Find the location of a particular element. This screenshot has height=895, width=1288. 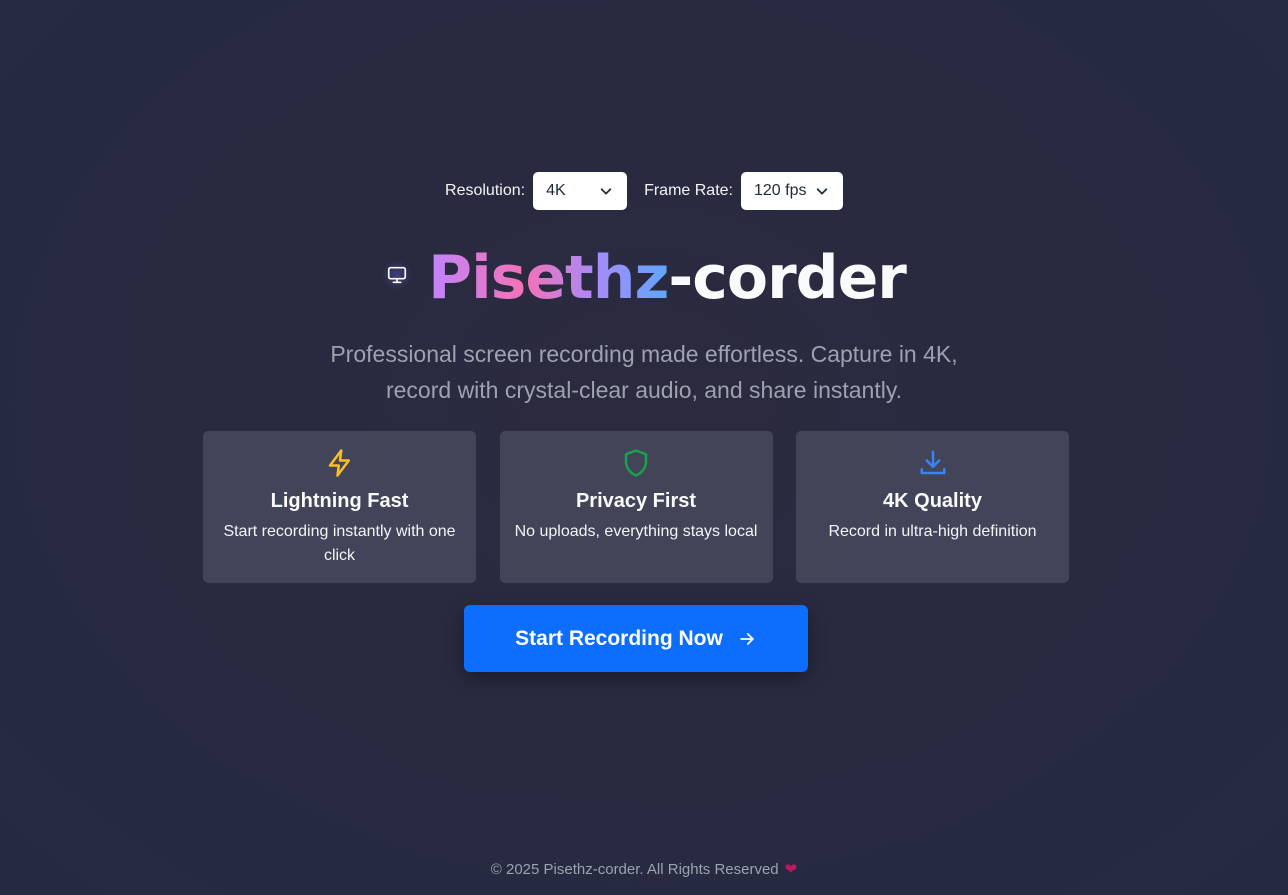

resolution-group: Resolution: 4K is located at coordinates (536, 191).